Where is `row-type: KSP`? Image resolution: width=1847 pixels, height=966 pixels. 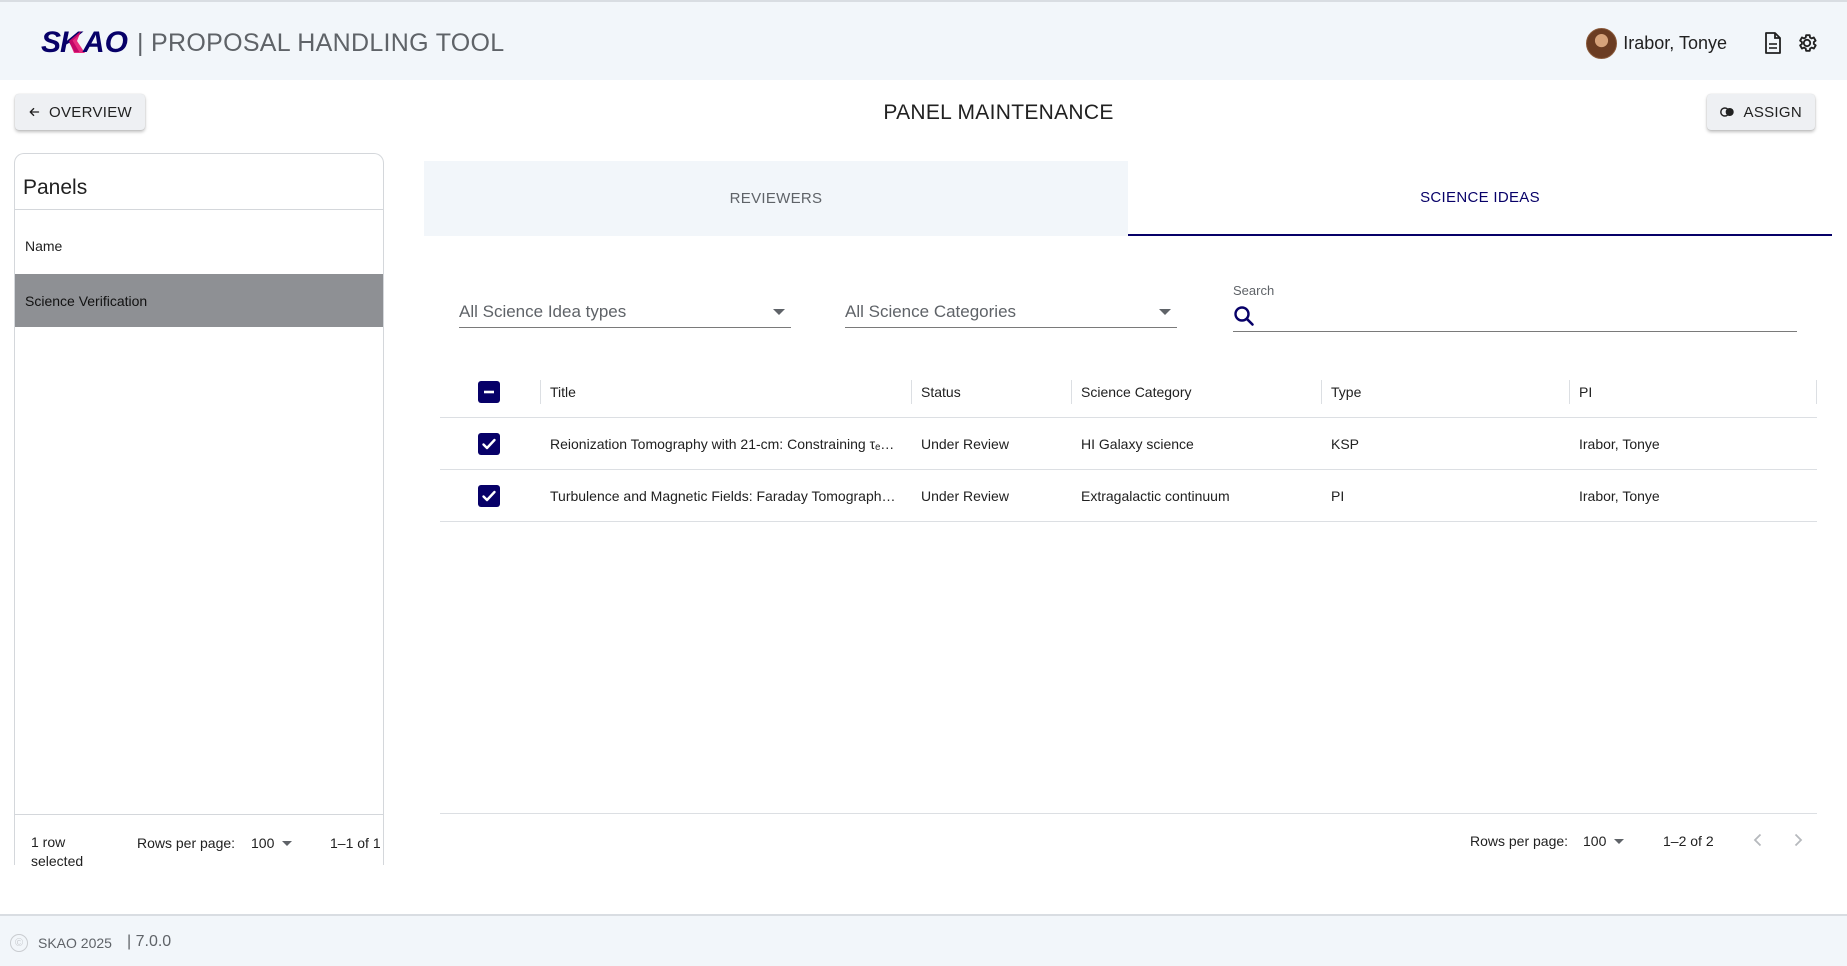
row-type: KSP is located at coordinates (1345, 443).